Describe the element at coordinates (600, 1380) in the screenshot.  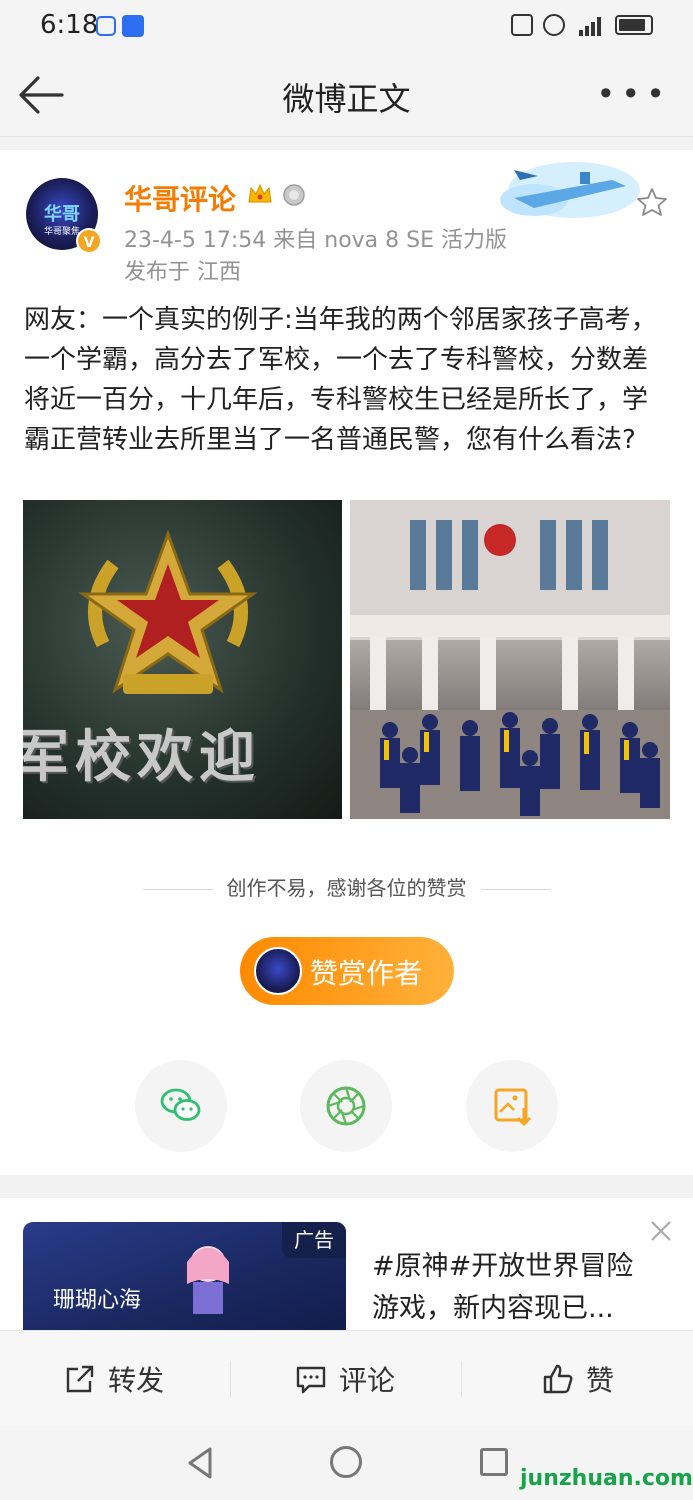
I see `like-label: 赞` at that location.